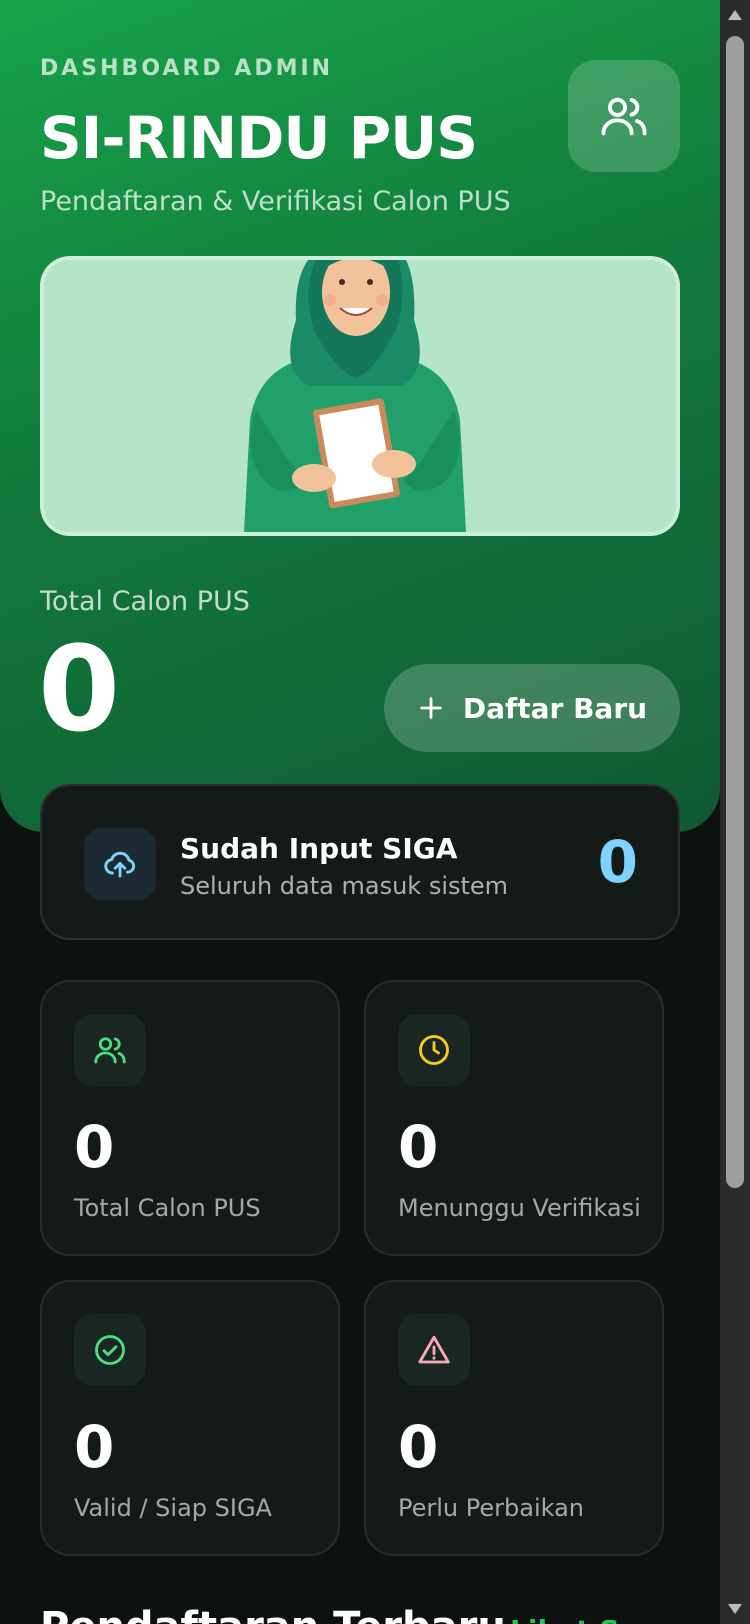  What do you see at coordinates (514, 1118) in the screenshot?
I see `stat-card-pending: 0 Menunggu Verifikasi` at bounding box center [514, 1118].